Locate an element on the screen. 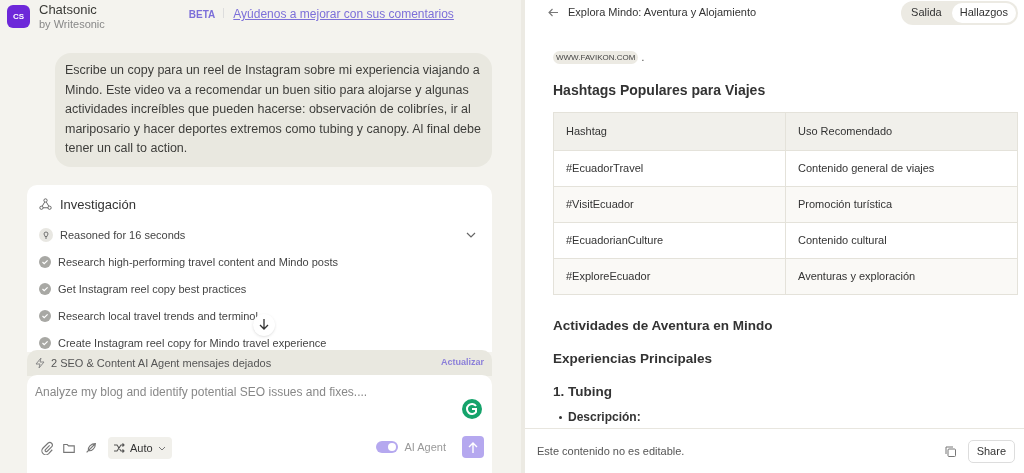  app-byline: by Writesonic is located at coordinates (72, 25).